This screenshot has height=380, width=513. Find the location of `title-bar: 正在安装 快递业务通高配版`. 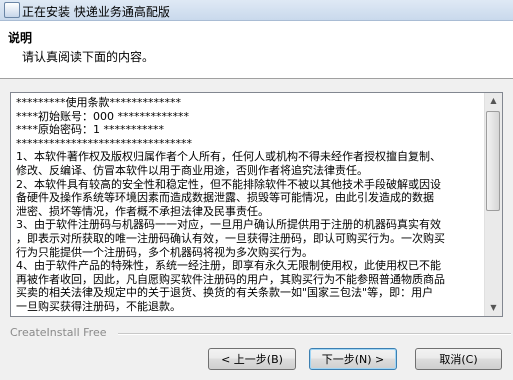

title-bar: 正在安装 快递业务通高配版 is located at coordinates (256, 10).